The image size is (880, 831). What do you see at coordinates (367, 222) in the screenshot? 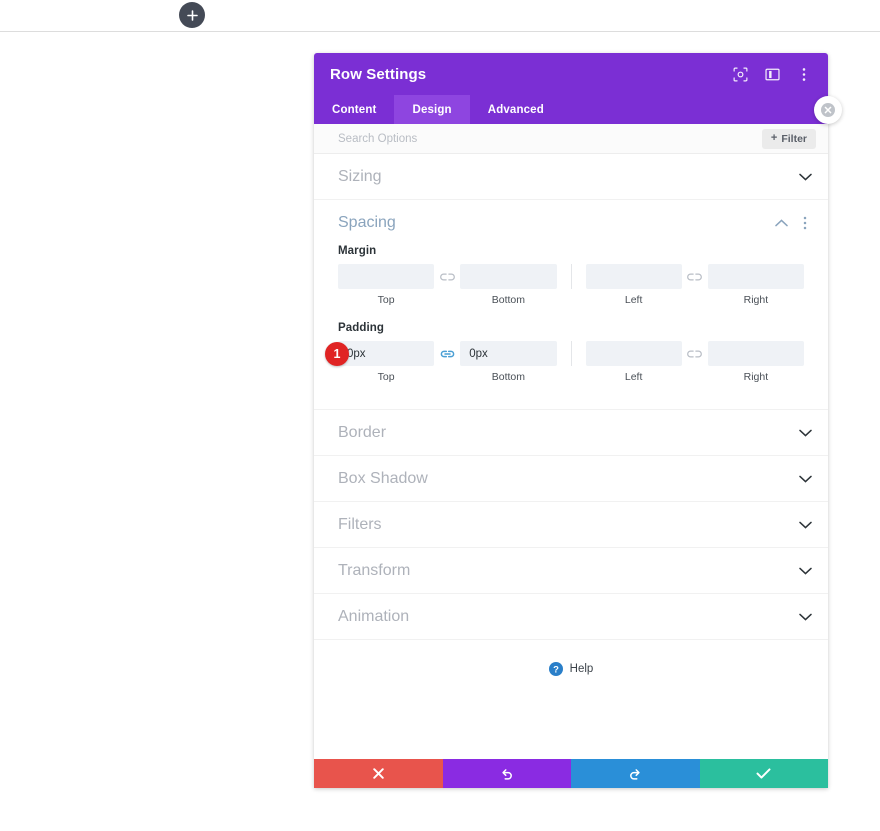
I see `section-spacing-label: Spacing` at bounding box center [367, 222].